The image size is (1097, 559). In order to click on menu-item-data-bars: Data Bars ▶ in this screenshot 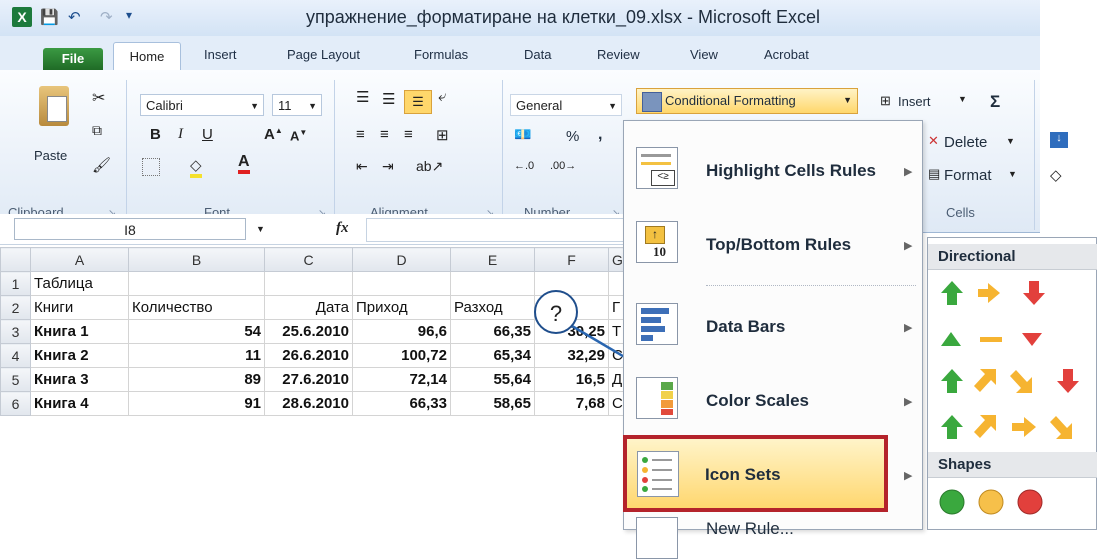, I will do `click(773, 327)`.